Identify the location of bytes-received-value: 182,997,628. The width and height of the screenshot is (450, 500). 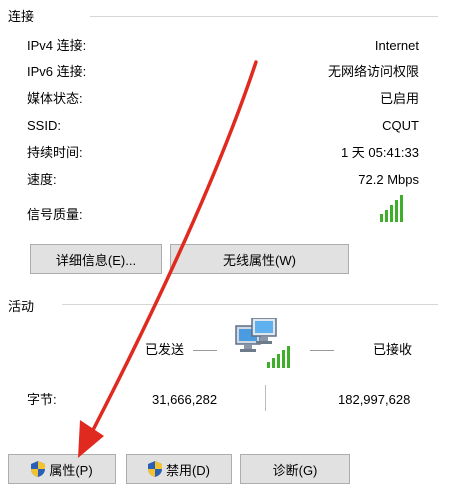
(374, 399).